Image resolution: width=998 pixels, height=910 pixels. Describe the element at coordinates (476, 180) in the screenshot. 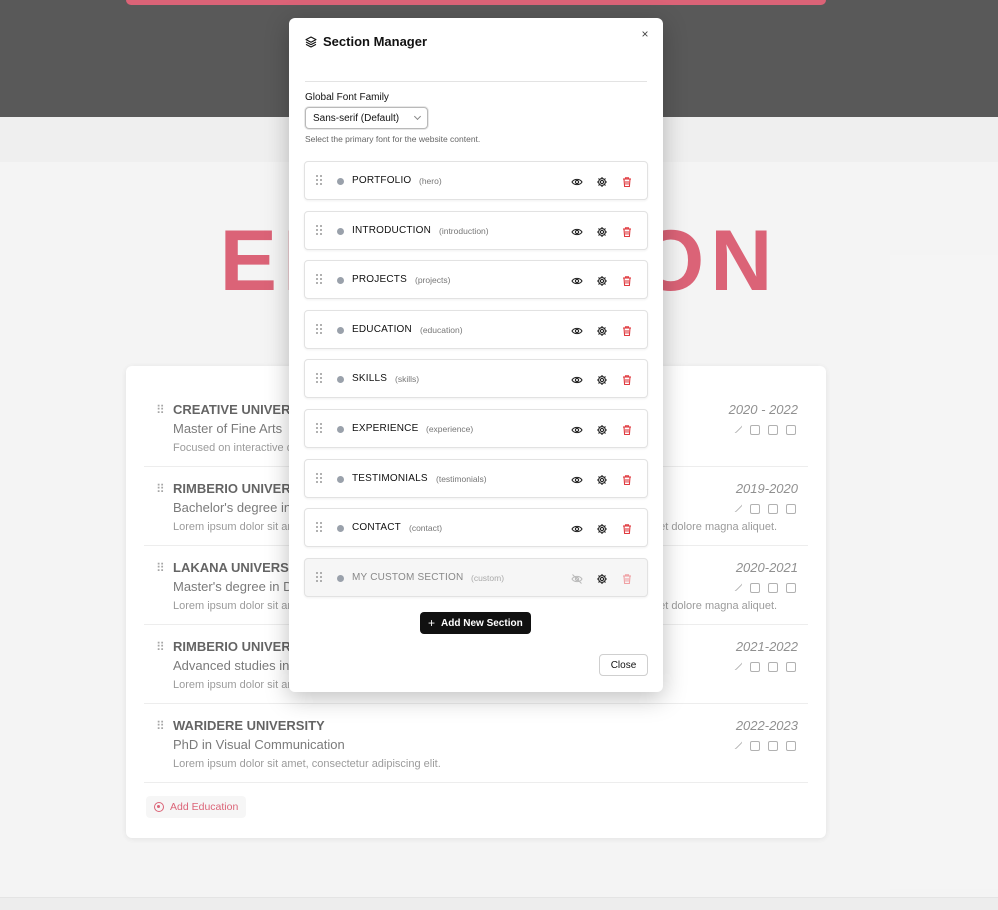

I see `section-item: PORTFOLIO (hero)` at that location.